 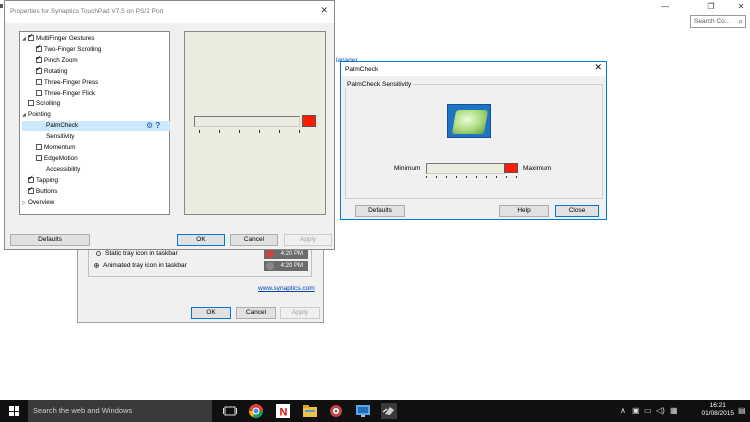 What do you see at coordinates (50, 240) in the screenshot?
I see `defaults-button: Defaults` at bounding box center [50, 240].